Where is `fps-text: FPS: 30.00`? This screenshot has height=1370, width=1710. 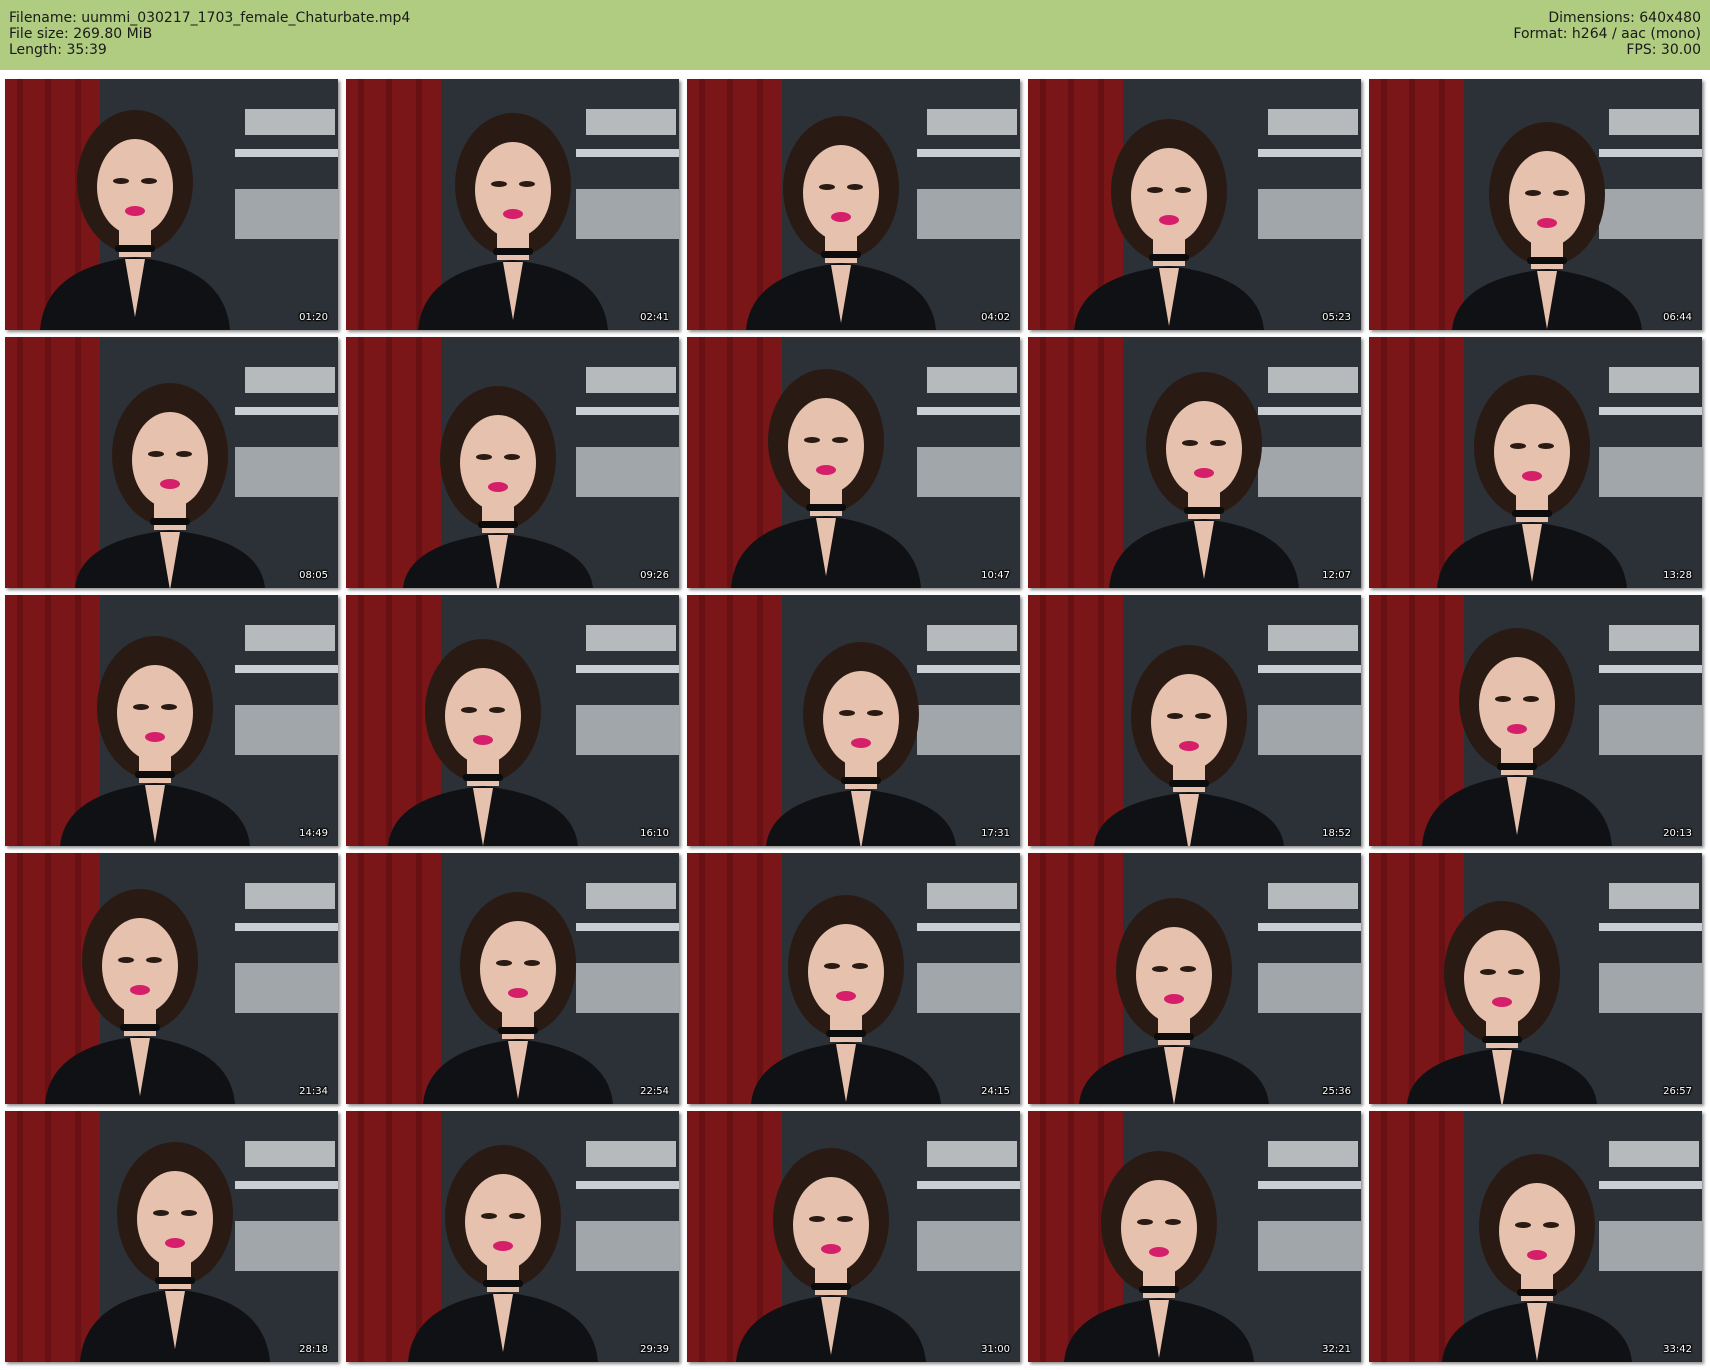 fps-text: FPS: 30.00 is located at coordinates (1663, 50).